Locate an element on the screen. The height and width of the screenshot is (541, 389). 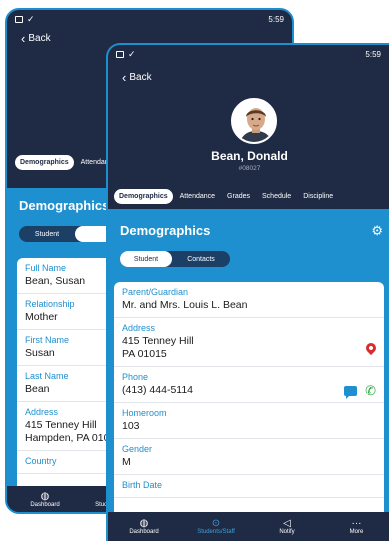
tab-grades: Grades is located at coordinates (238, 196).